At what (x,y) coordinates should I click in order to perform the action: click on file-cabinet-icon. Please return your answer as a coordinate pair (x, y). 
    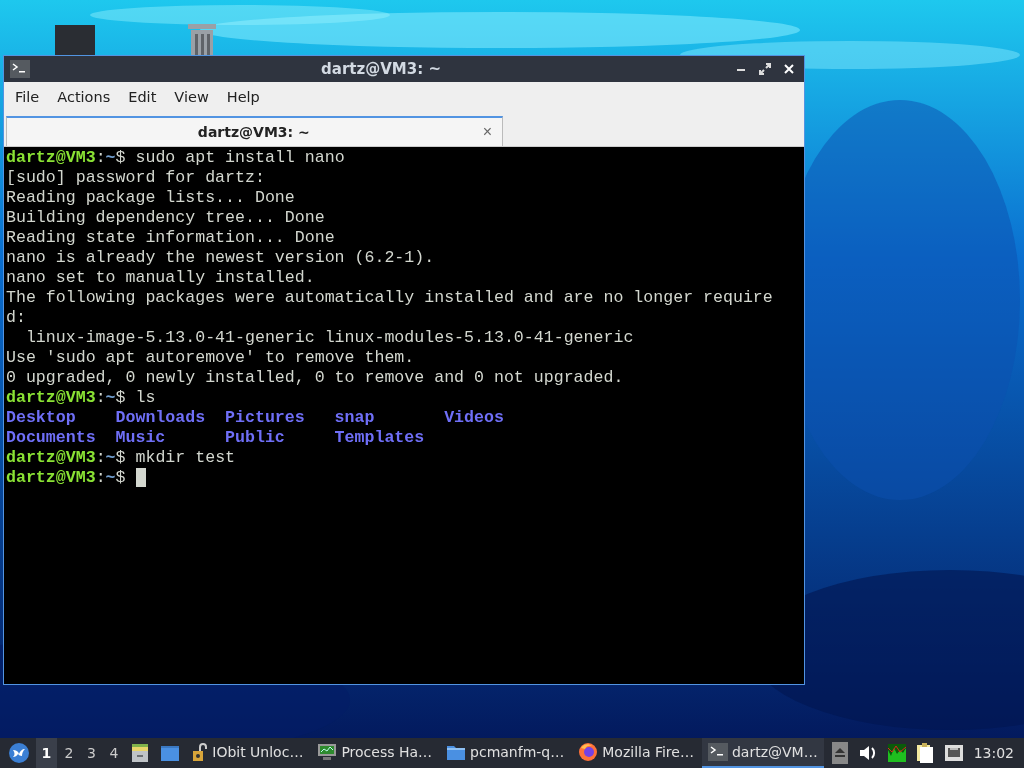
    Looking at the image, I should click on (140, 753).